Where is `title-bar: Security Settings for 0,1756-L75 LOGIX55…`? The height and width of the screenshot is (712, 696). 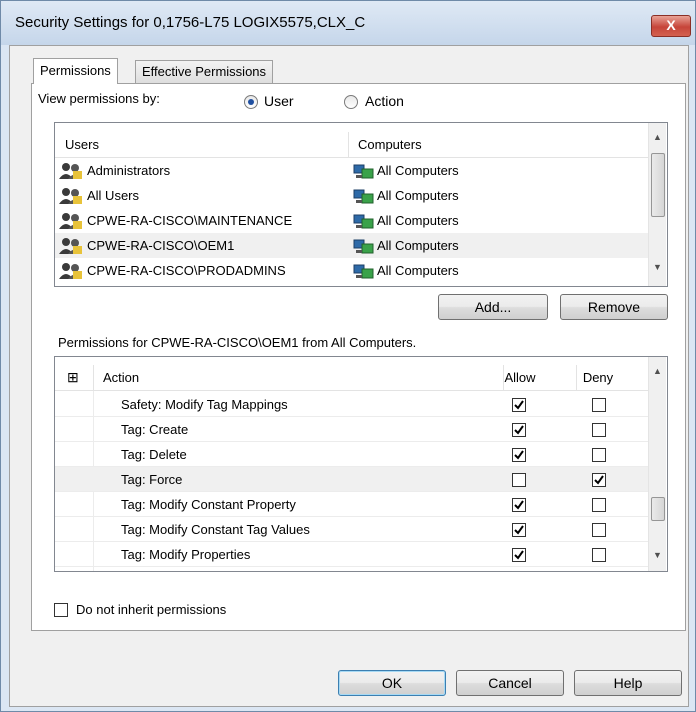
title-bar: Security Settings for 0,1756-L75 LOGIX55… is located at coordinates (348, 23).